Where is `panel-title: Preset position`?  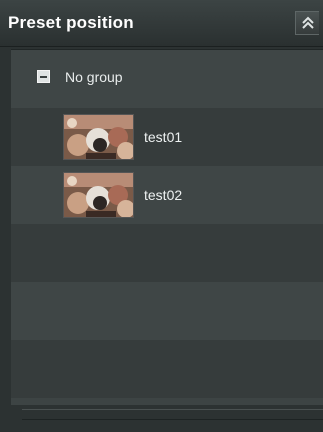 panel-title: Preset position is located at coordinates (71, 22).